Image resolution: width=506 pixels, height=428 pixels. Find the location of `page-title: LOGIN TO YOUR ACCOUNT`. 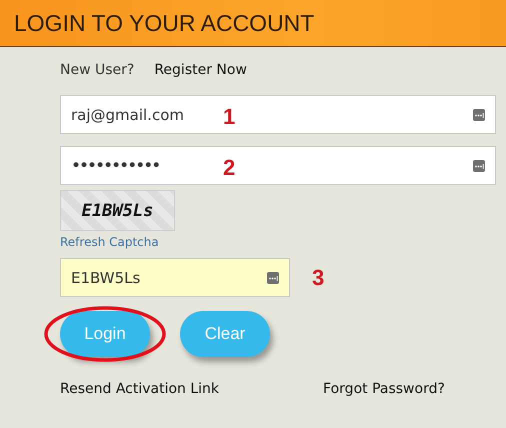

page-title: LOGIN TO YOUR ACCOUNT is located at coordinates (163, 23).